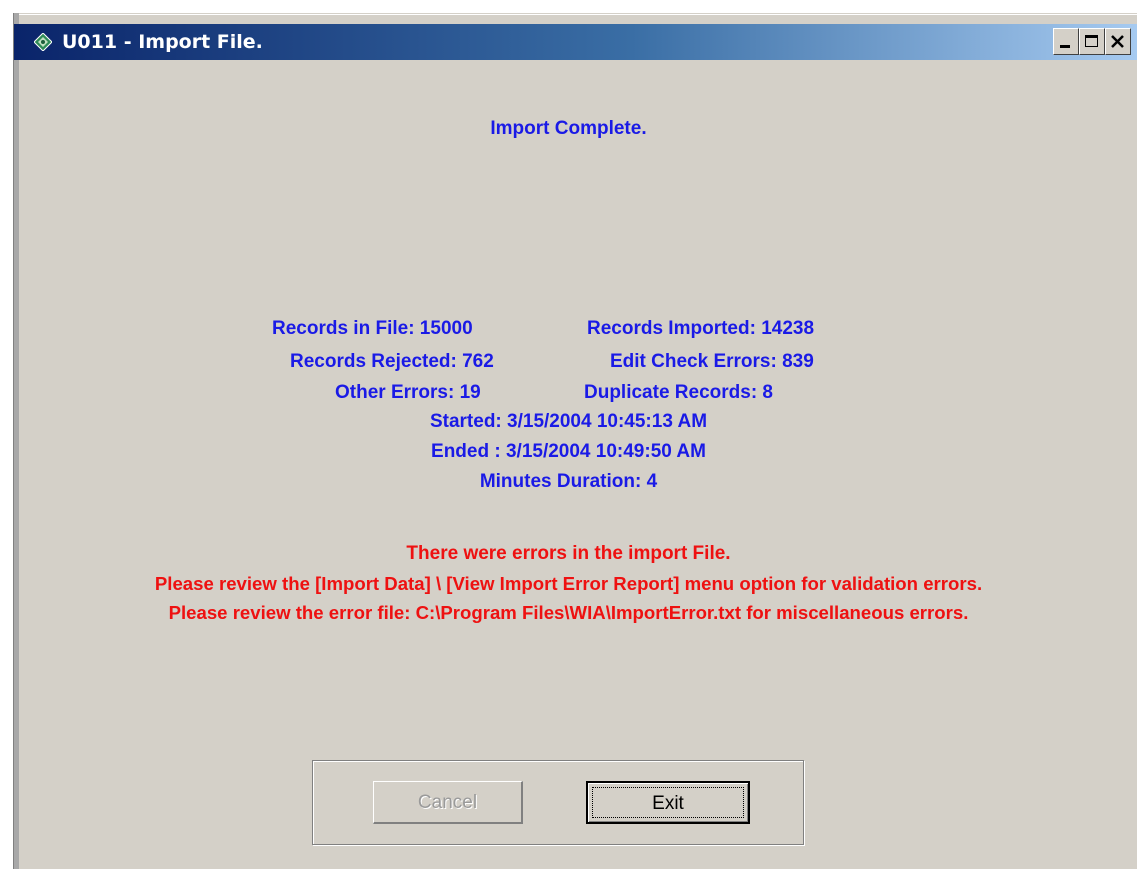 This screenshot has height=869, width=1137. Describe the element at coordinates (372, 328) in the screenshot. I see `records-in-file-label: Records in File: 15000` at that location.